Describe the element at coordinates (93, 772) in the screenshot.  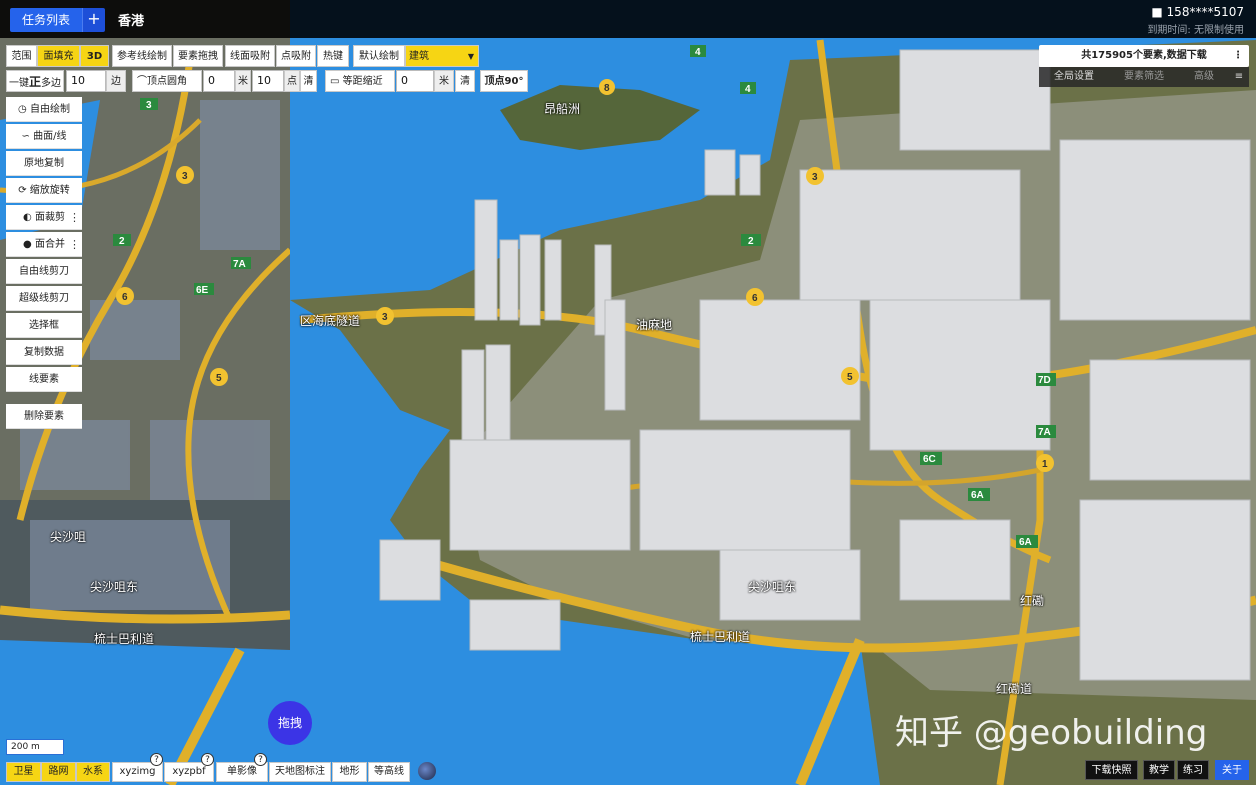
I see `layer-water: 水系` at that location.